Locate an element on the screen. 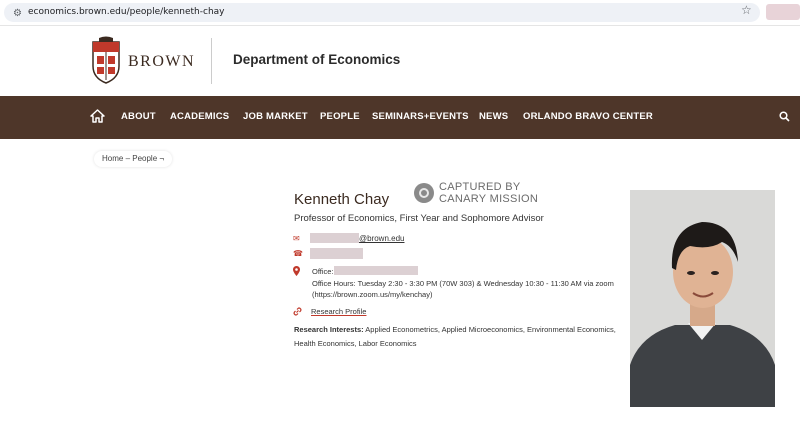  research-profile-link: Research Profile is located at coordinates (338, 311).